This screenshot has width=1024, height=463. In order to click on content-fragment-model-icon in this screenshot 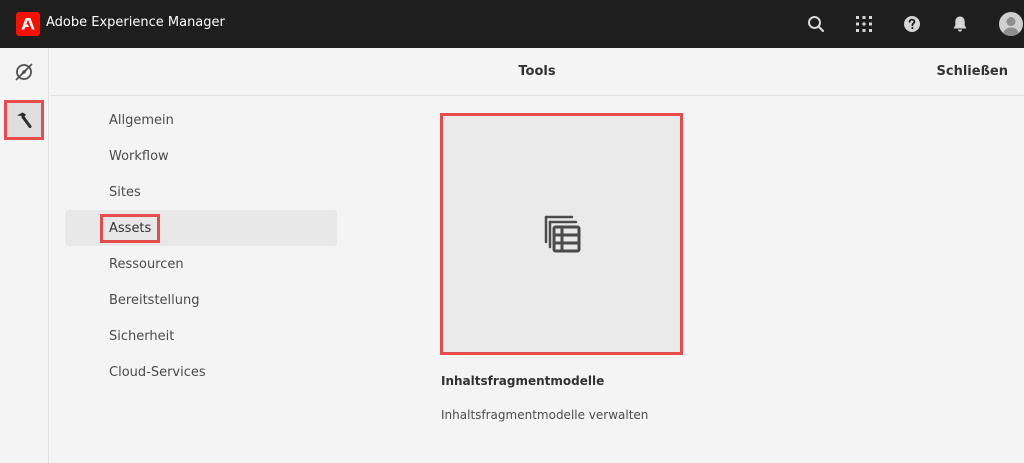, I will do `click(562, 234)`.